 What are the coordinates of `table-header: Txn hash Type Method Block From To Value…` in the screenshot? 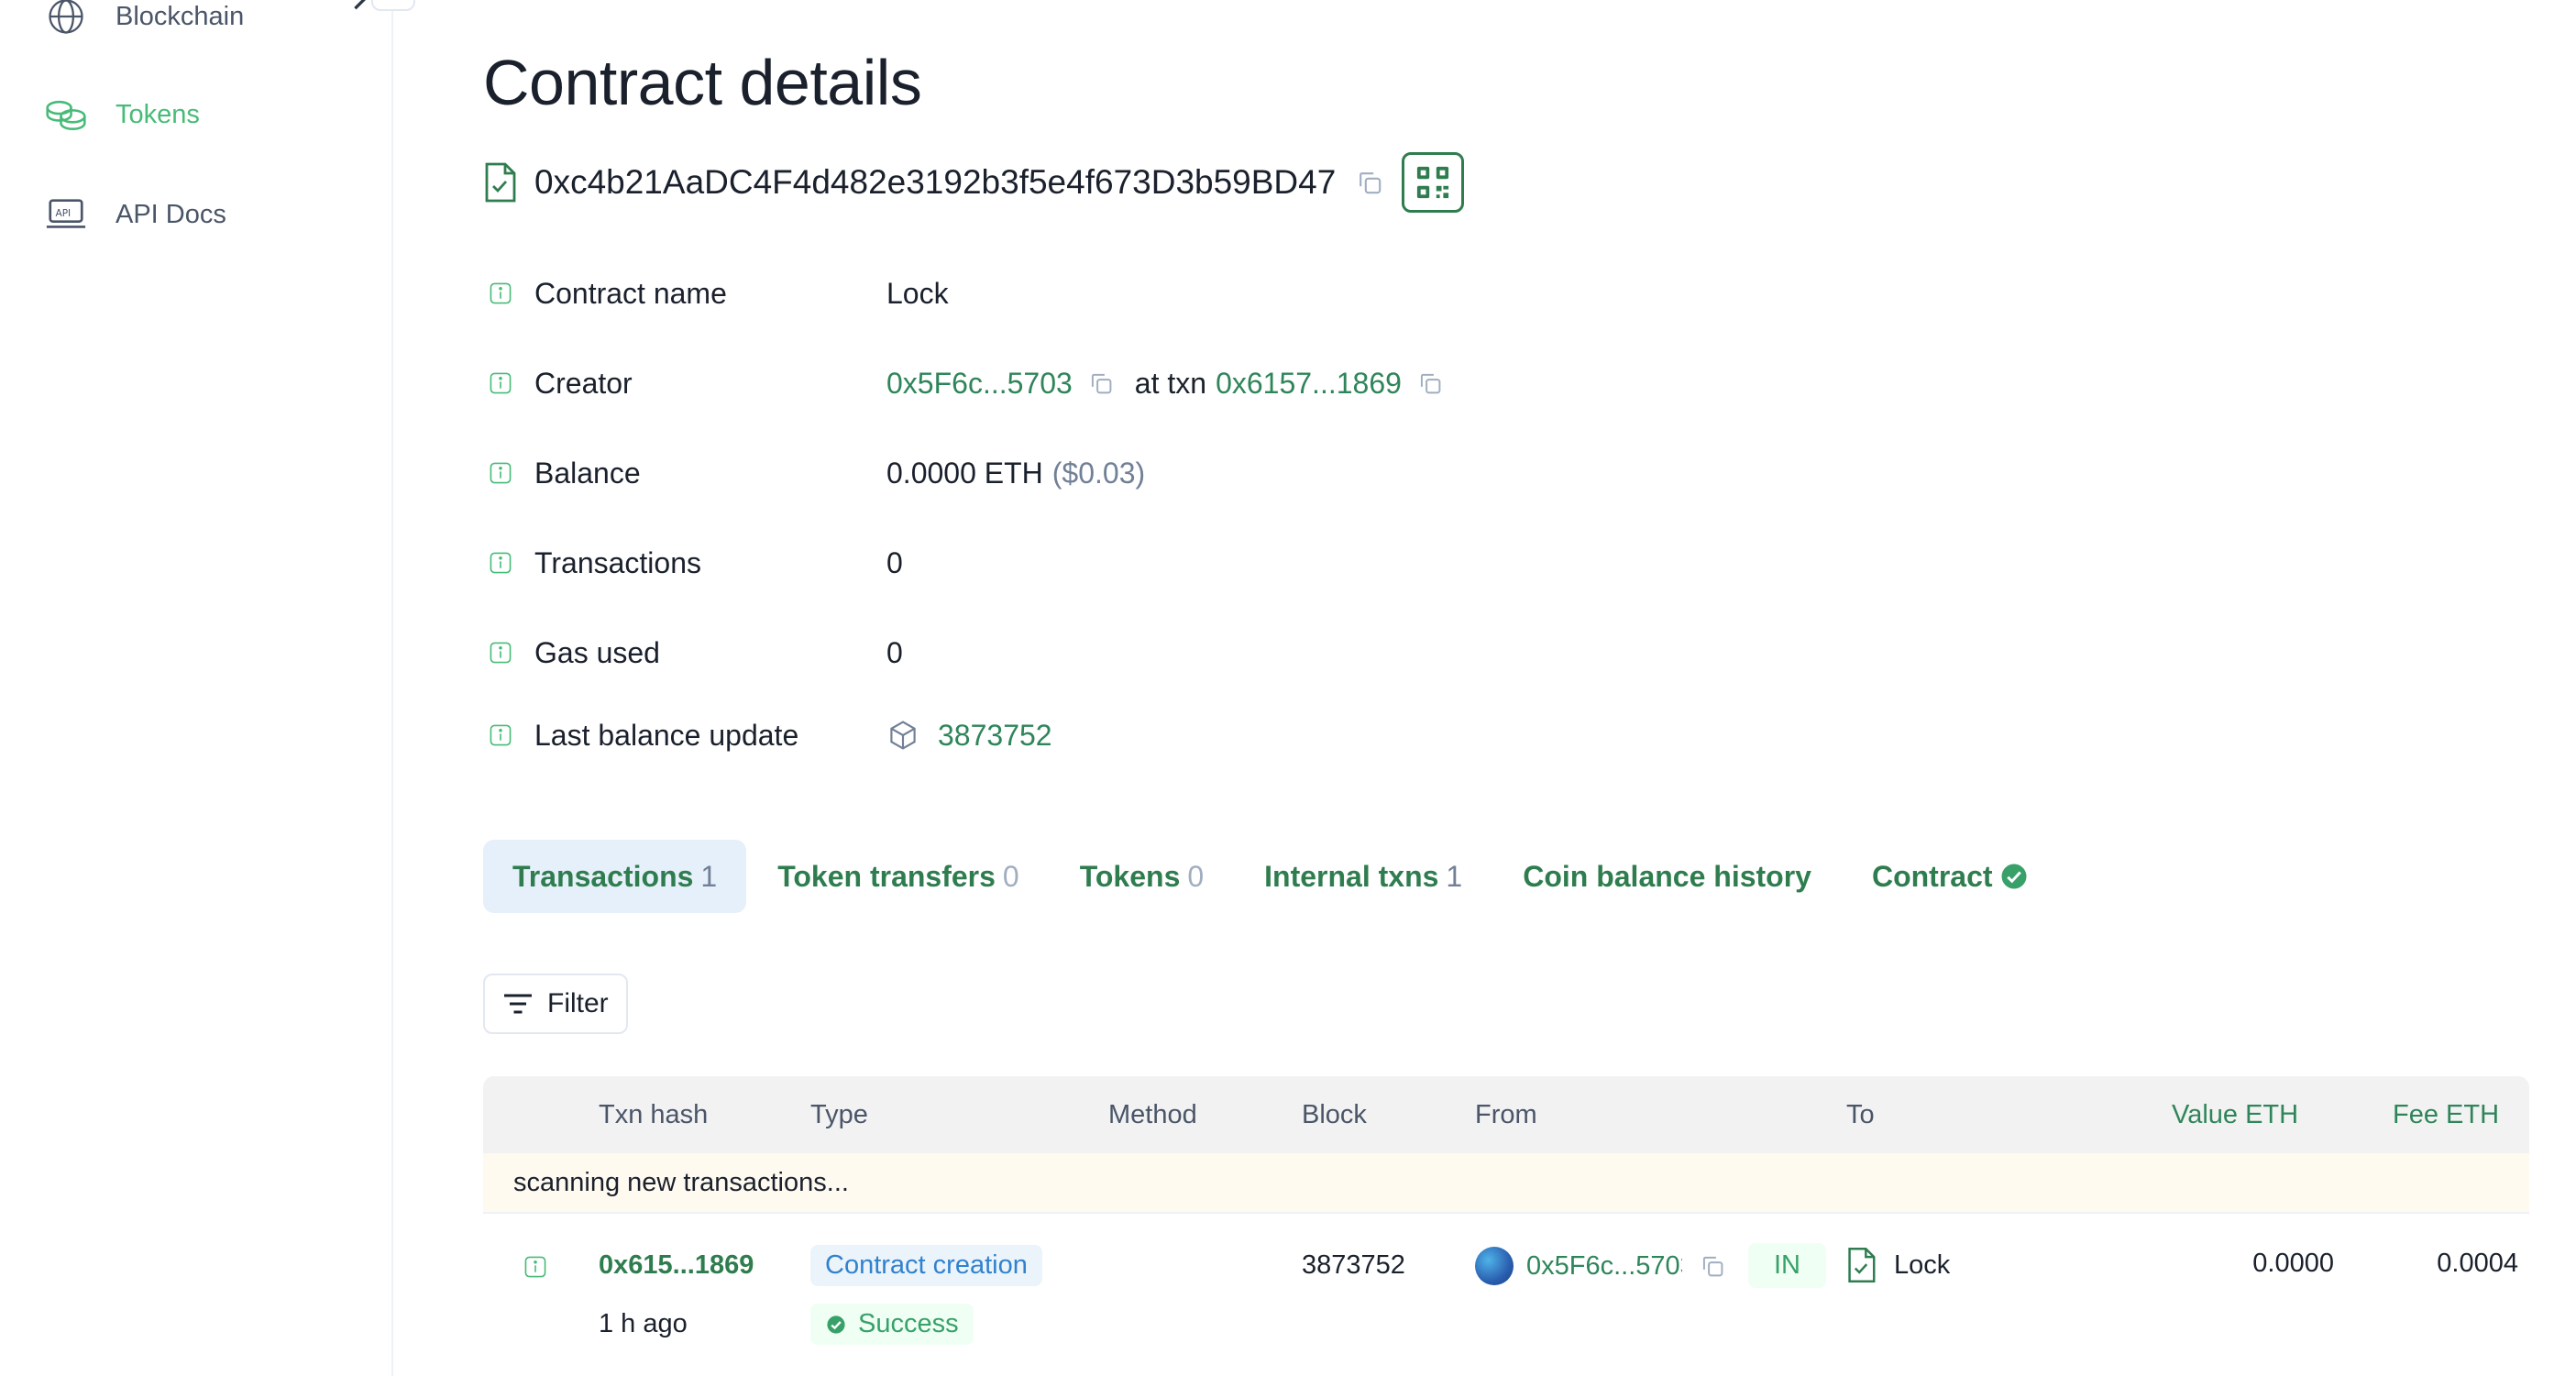 It's located at (1506, 1114).